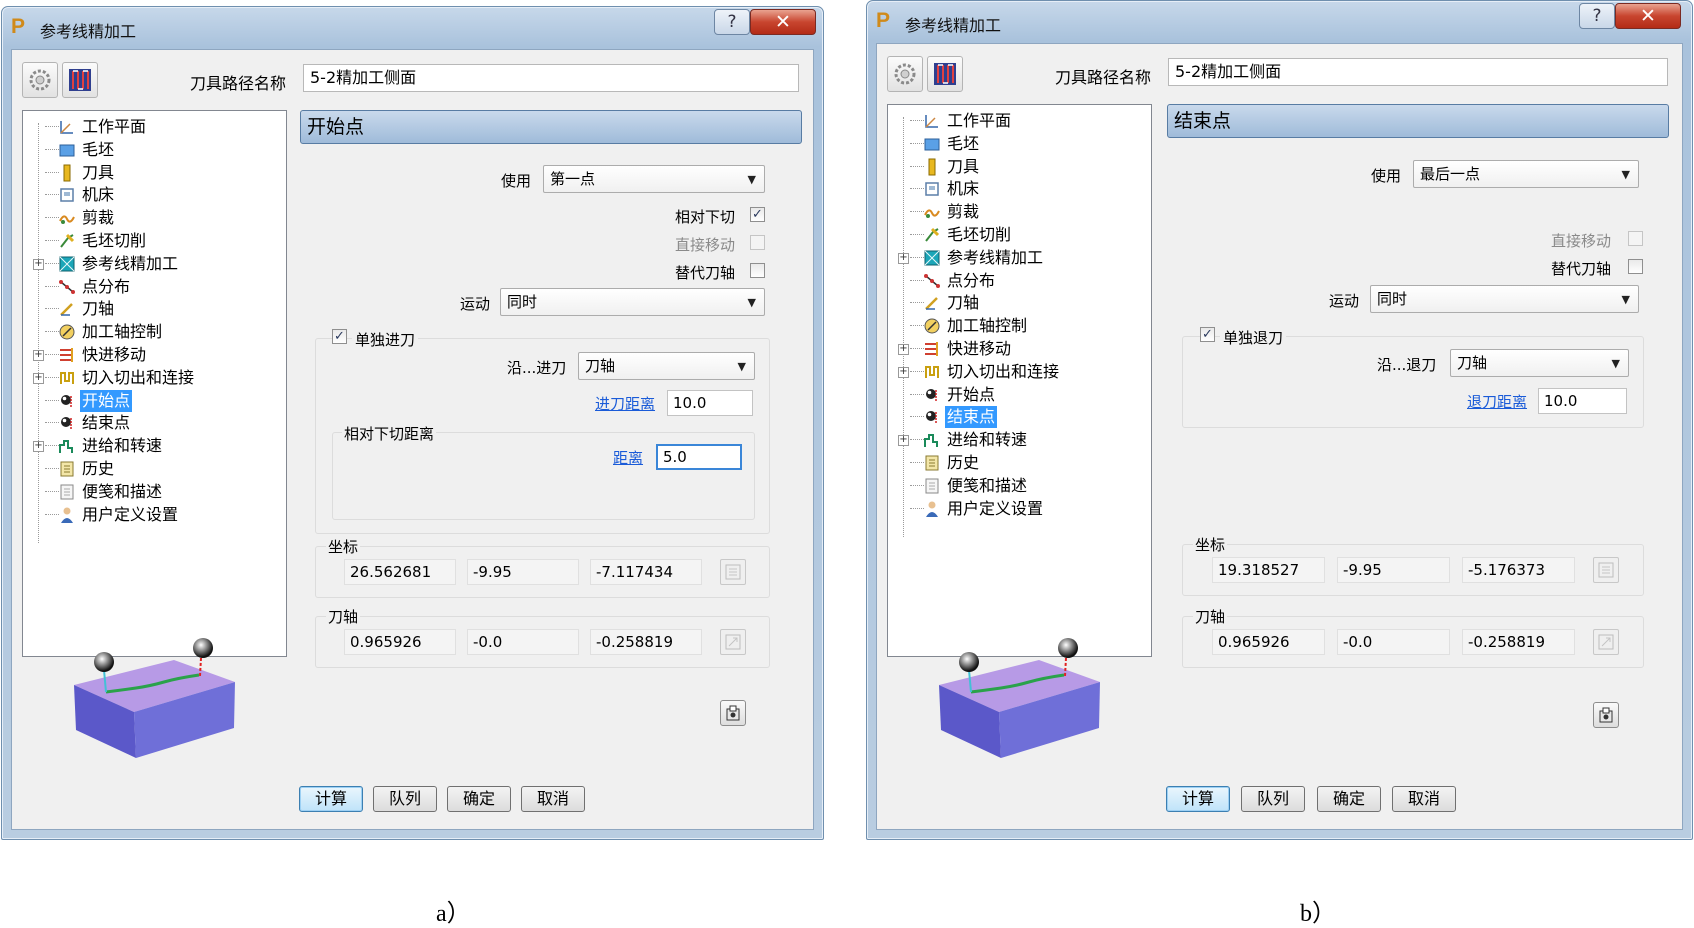 This screenshot has width=1694, height=928. I want to click on gear-icon, so click(905, 74).